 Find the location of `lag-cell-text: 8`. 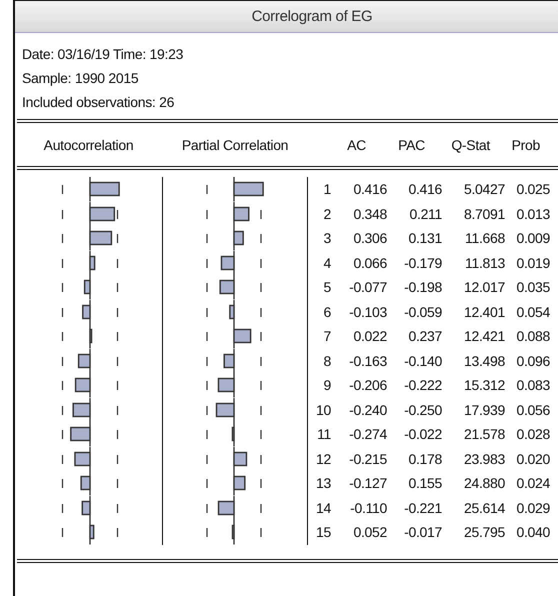

lag-cell-text: 8 is located at coordinates (326, 361).